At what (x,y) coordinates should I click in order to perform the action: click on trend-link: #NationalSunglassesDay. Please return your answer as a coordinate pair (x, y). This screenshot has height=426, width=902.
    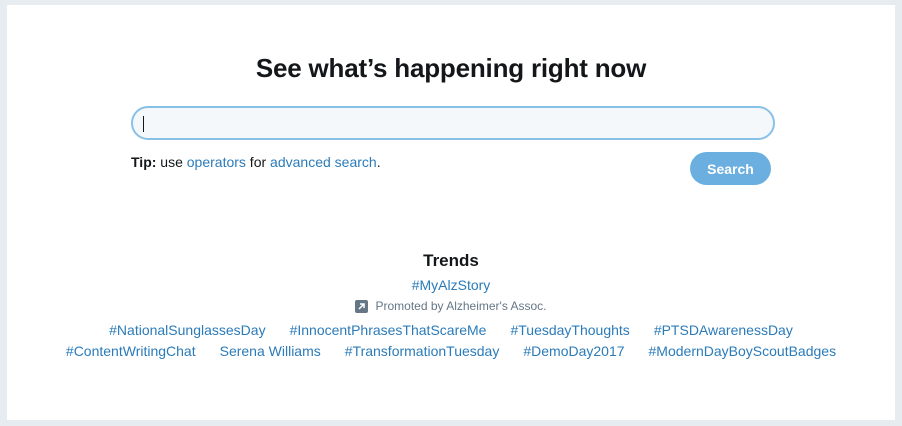
    Looking at the image, I should click on (187, 330).